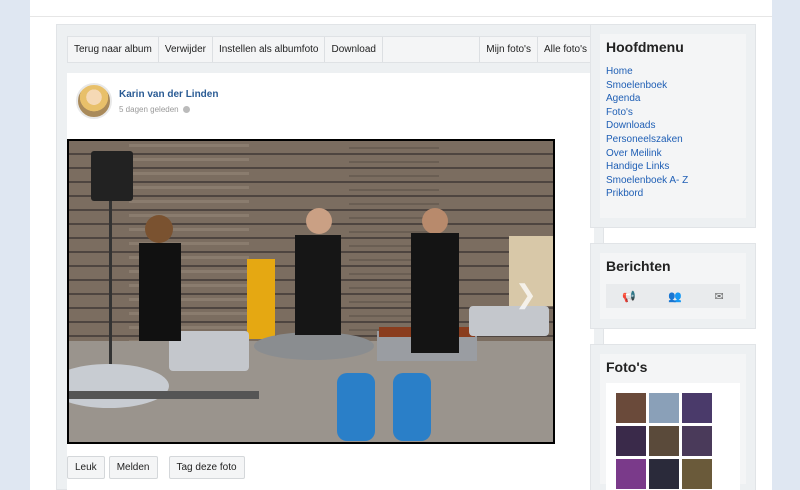 Image resolution: width=800 pixels, height=490 pixels. I want to click on back-to-album-button: Terug naar album, so click(113, 49).